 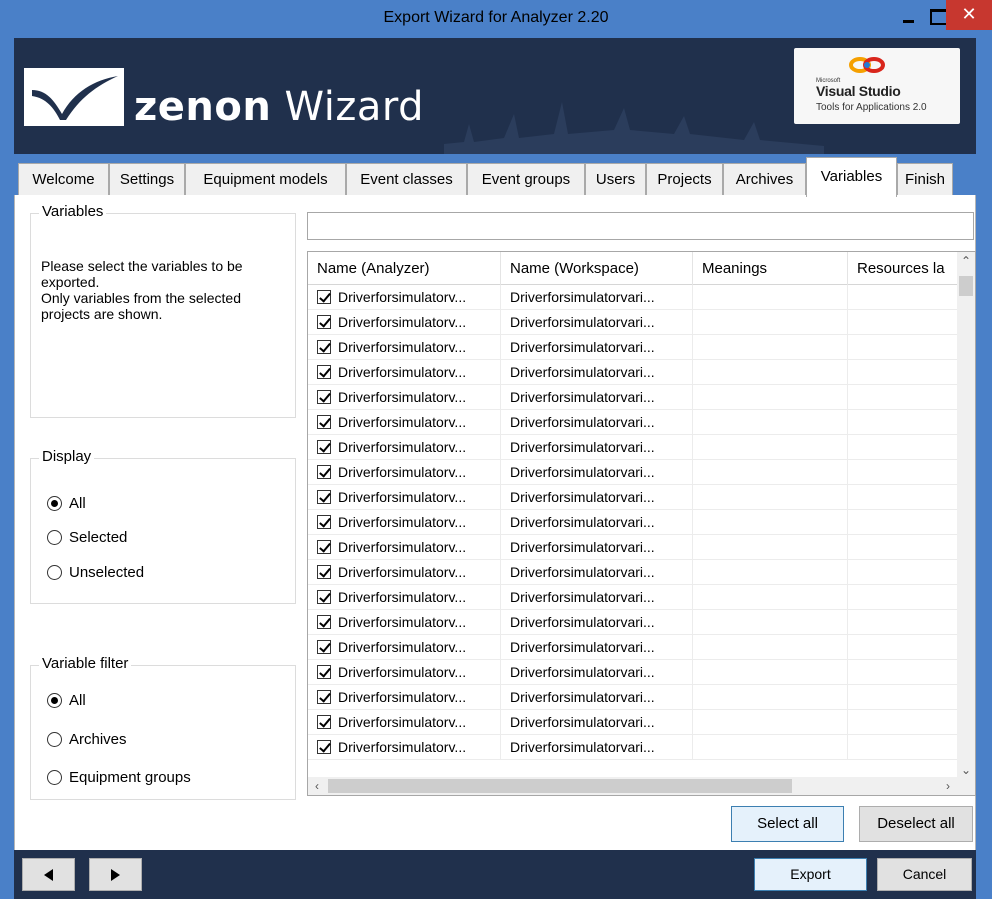 What do you see at coordinates (925, 179) in the screenshot?
I see `tab-finish: Finish` at bounding box center [925, 179].